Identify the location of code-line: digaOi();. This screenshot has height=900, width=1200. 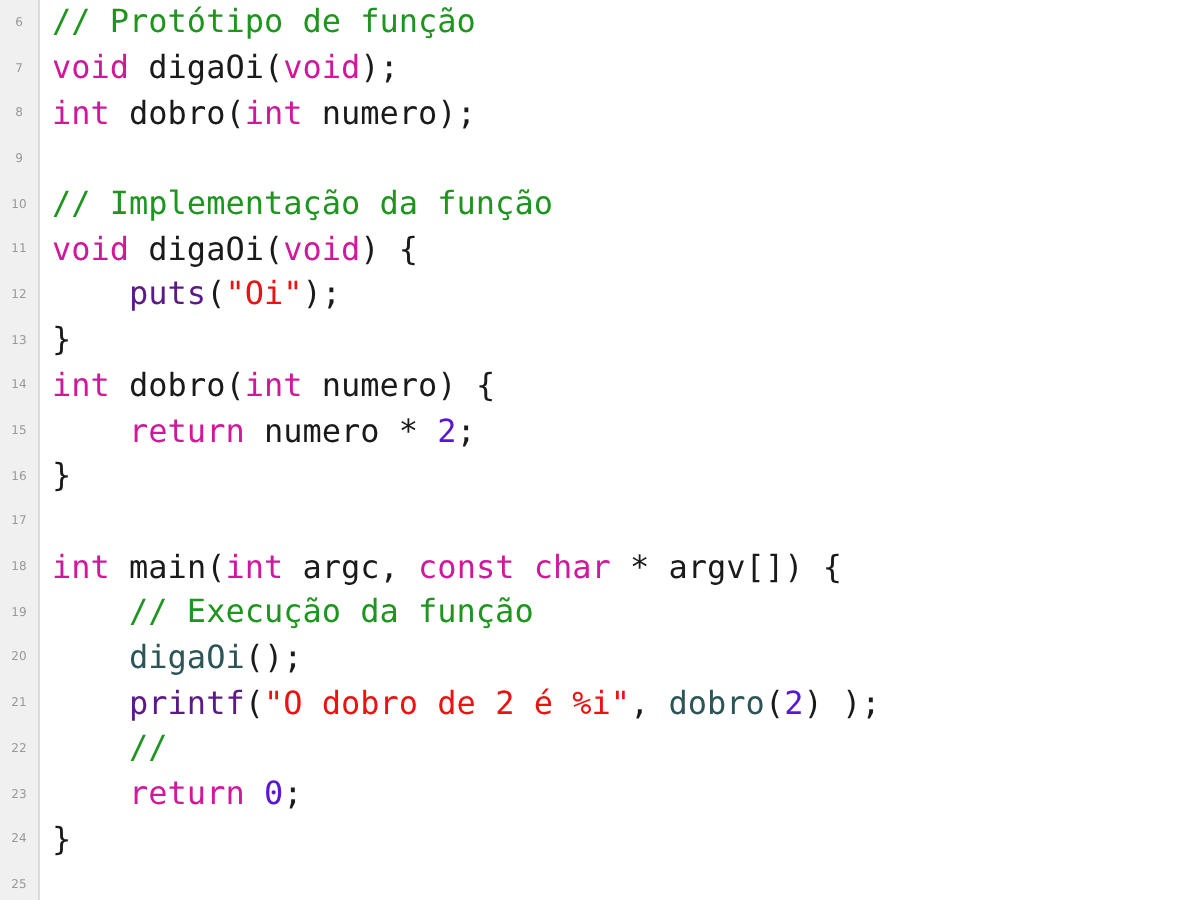
(215, 657).